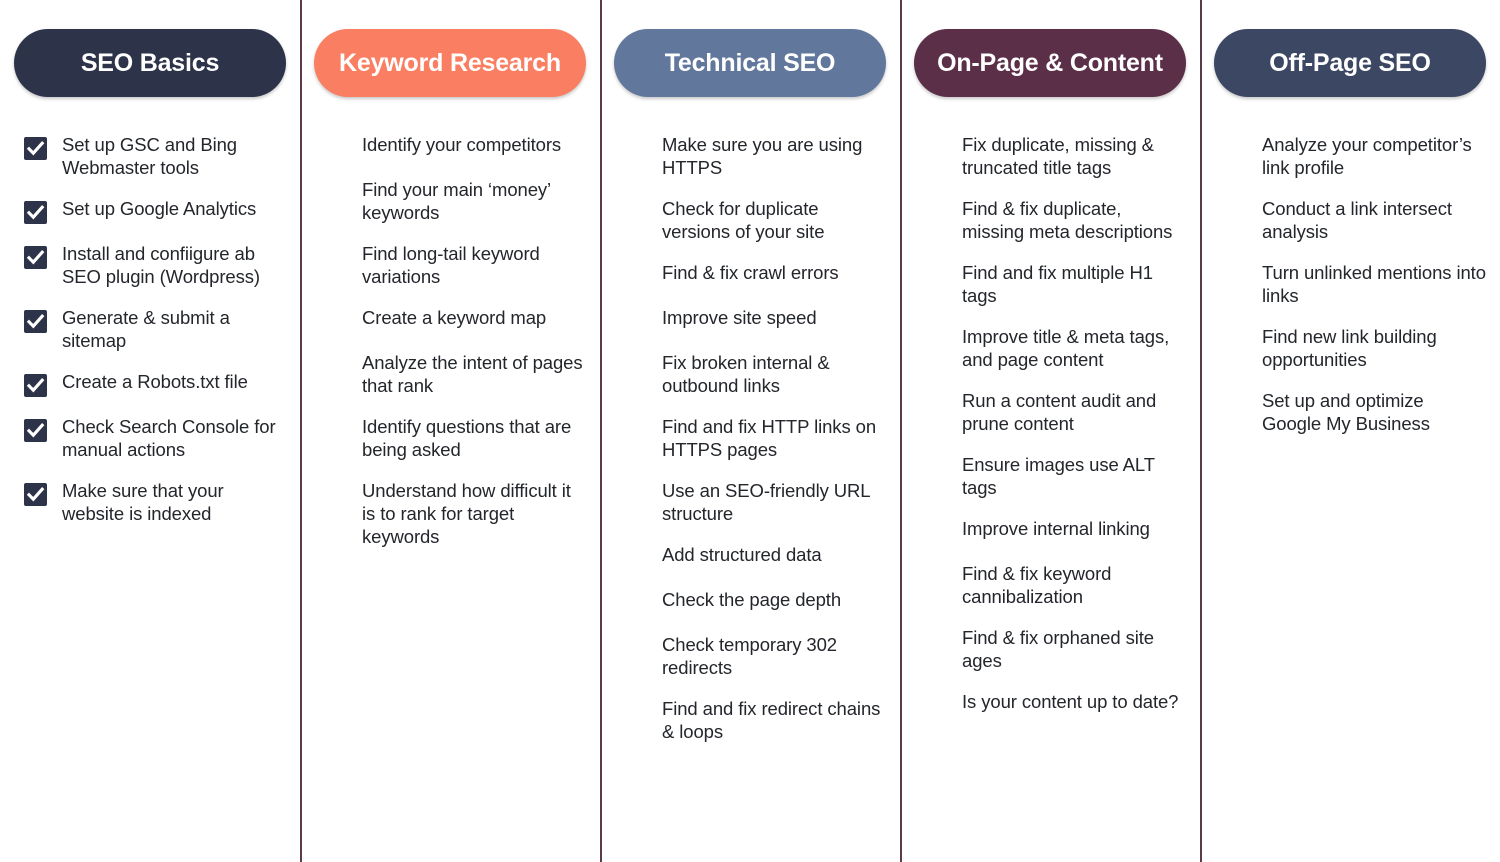 The height and width of the screenshot is (862, 1500). I want to click on checklist-item-label: Find and fix redirect chains & loops, so click(771, 720).